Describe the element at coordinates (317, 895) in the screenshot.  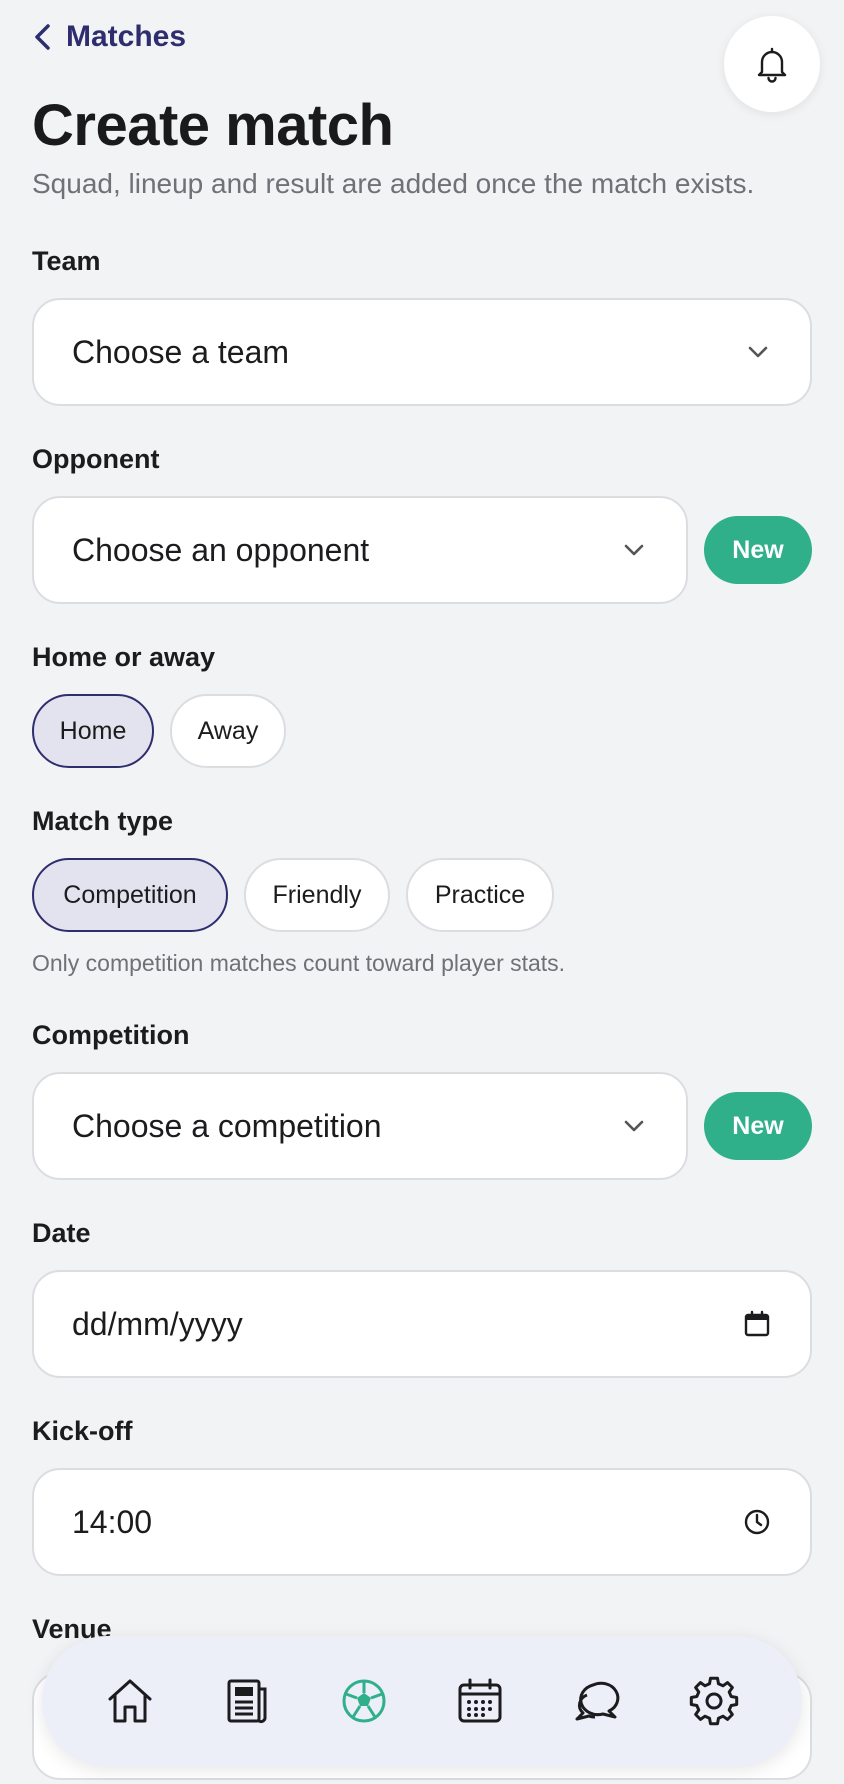
I see `friendly-chip: Friendly` at that location.